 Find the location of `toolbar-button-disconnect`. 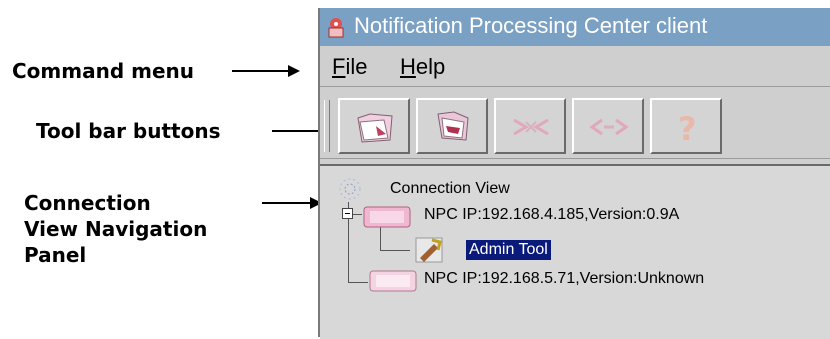

toolbar-button-disconnect is located at coordinates (530, 126).